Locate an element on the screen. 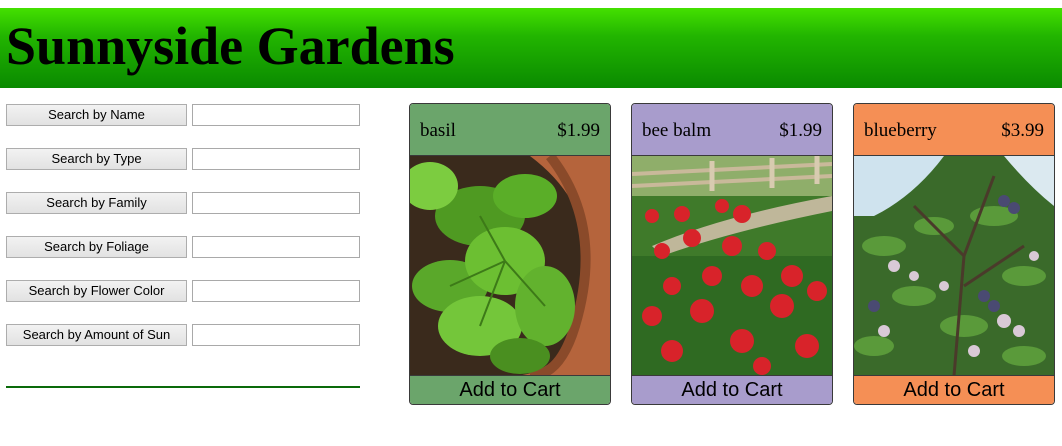  search-row-name: Search by Name is located at coordinates (183, 126).